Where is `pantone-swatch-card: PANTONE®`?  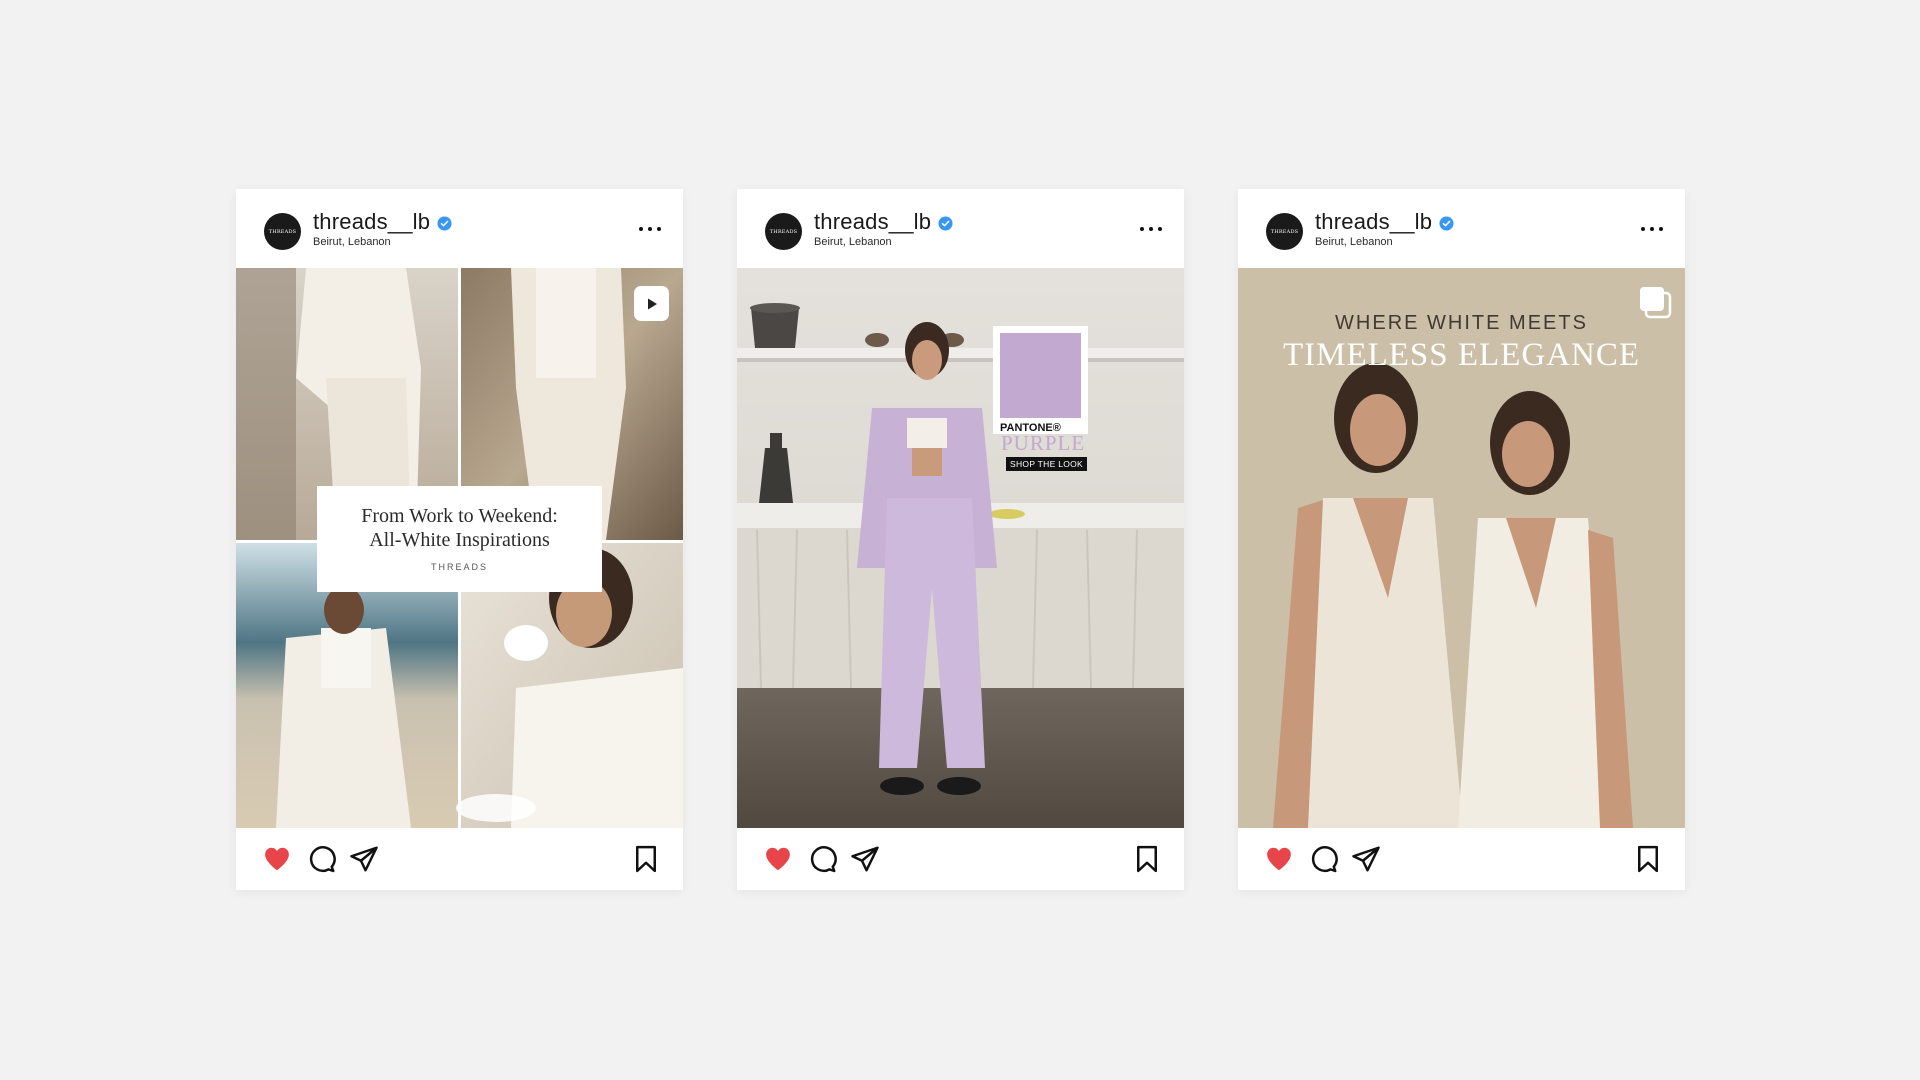 pantone-swatch-card: PANTONE® is located at coordinates (1040, 380).